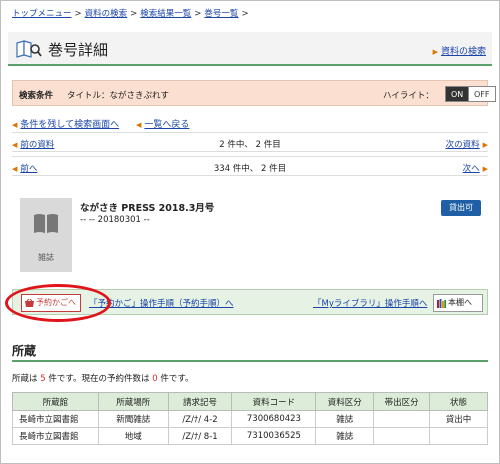  Describe the element at coordinates (42, 14) in the screenshot. I see `breadcrumb-top-menu: トップメニュー` at that location.